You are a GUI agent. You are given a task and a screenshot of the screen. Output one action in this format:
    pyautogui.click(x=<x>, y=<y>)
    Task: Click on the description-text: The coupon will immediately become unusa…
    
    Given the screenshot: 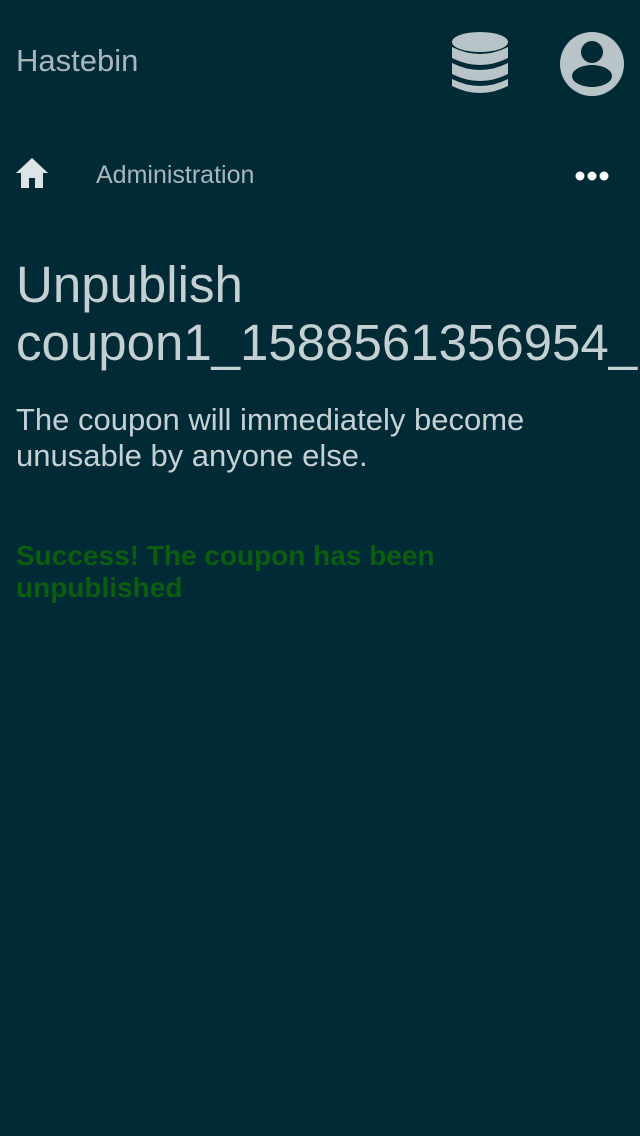 What is the action you would take?
    pyautogui.click(x=270, y=437)
    